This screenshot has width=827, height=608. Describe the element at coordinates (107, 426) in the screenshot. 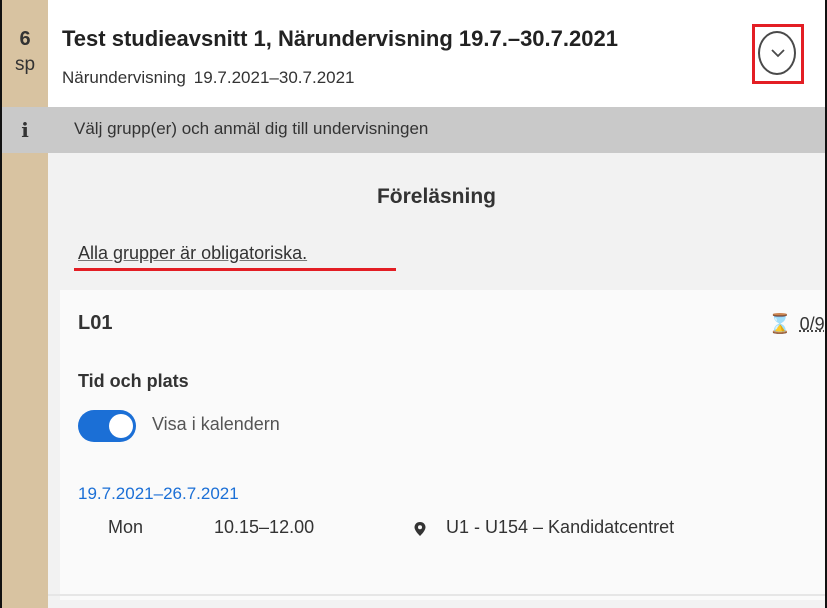

I see `calendar-toggle` at that location.